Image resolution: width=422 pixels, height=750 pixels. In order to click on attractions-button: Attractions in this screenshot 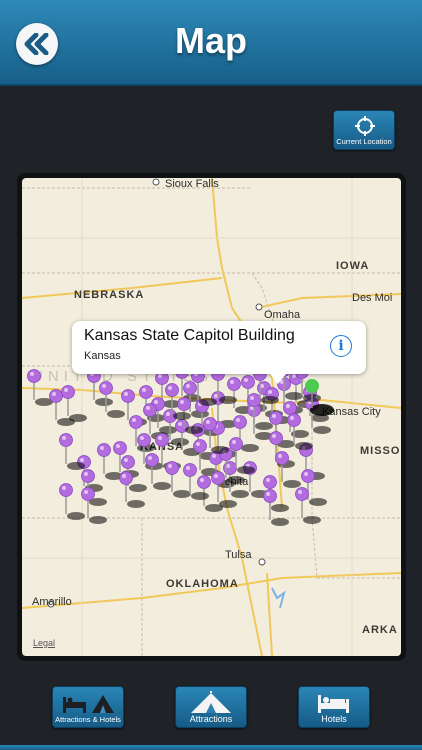, I will do `click(211, 707)`.